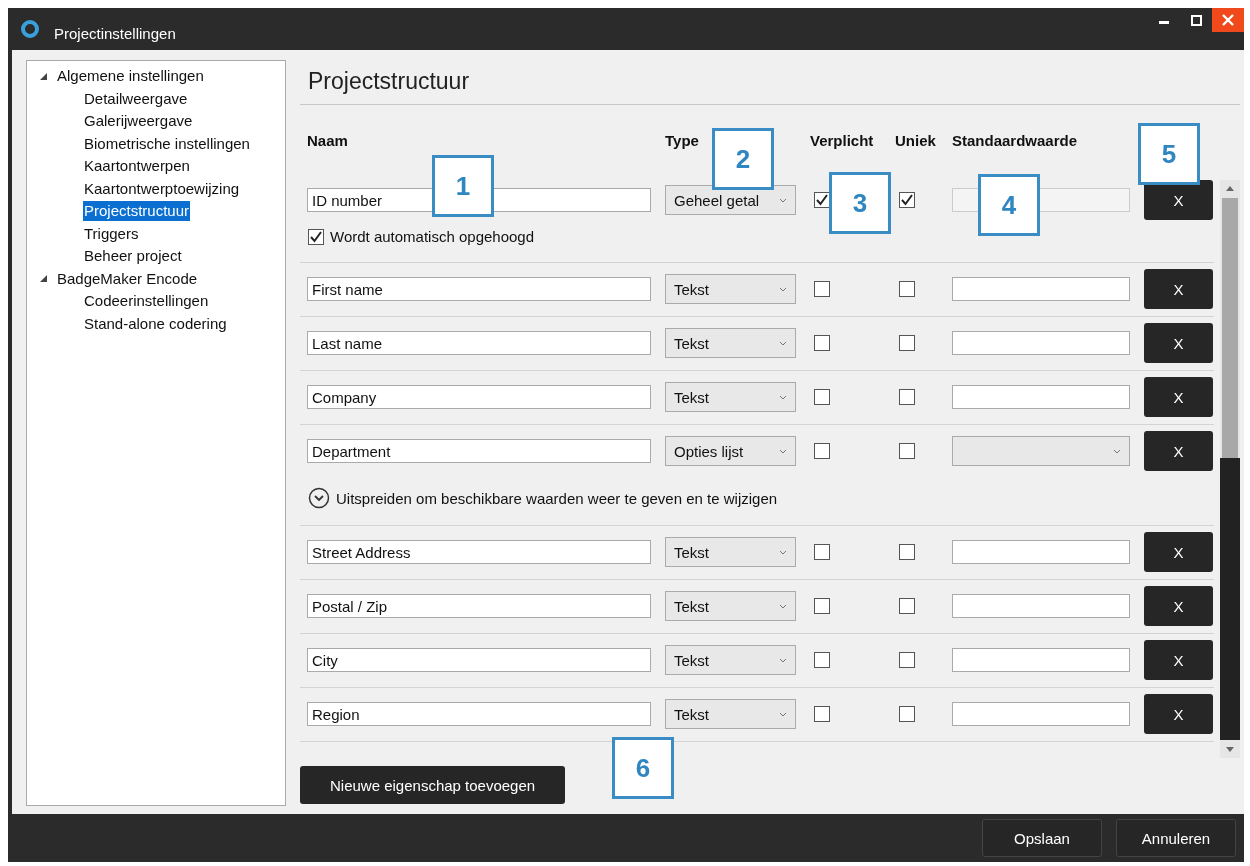 The height and width of the screenshot is (866, 1250). I want to click on callout-tooltip: 2, so click(743, 159).